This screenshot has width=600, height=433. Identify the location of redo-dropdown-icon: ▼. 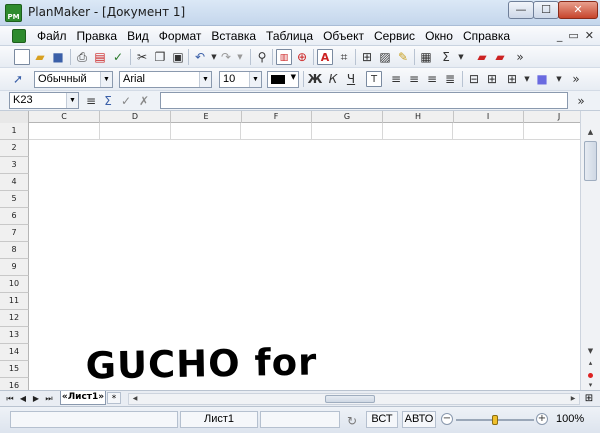
(240, 57).